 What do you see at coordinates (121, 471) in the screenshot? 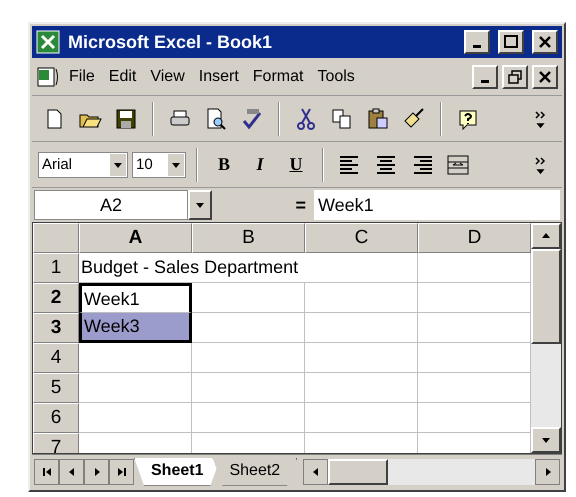
I see `last-sheet-button` at bounding box center [121, 471].